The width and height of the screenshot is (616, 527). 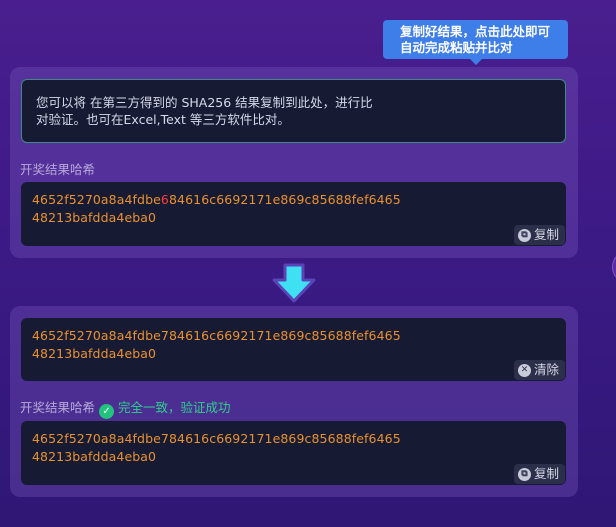 I want to click on paste-compare-tooltip: 复制好结果，点击此处即可 自动完成粘贴并比对, so click(x=475, y=42).